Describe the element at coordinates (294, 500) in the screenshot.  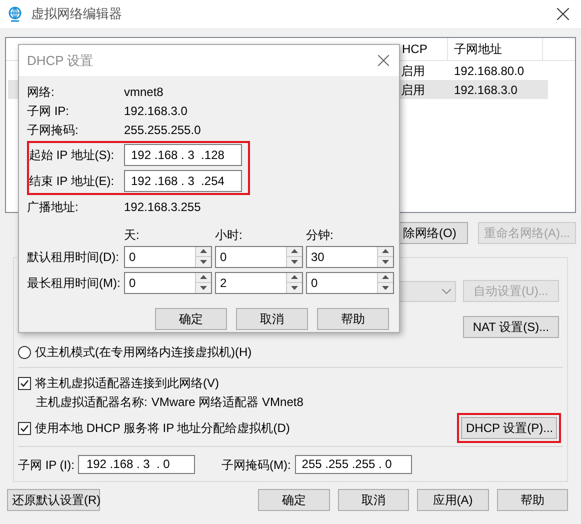
I see `footer-button: 确定` at that location.